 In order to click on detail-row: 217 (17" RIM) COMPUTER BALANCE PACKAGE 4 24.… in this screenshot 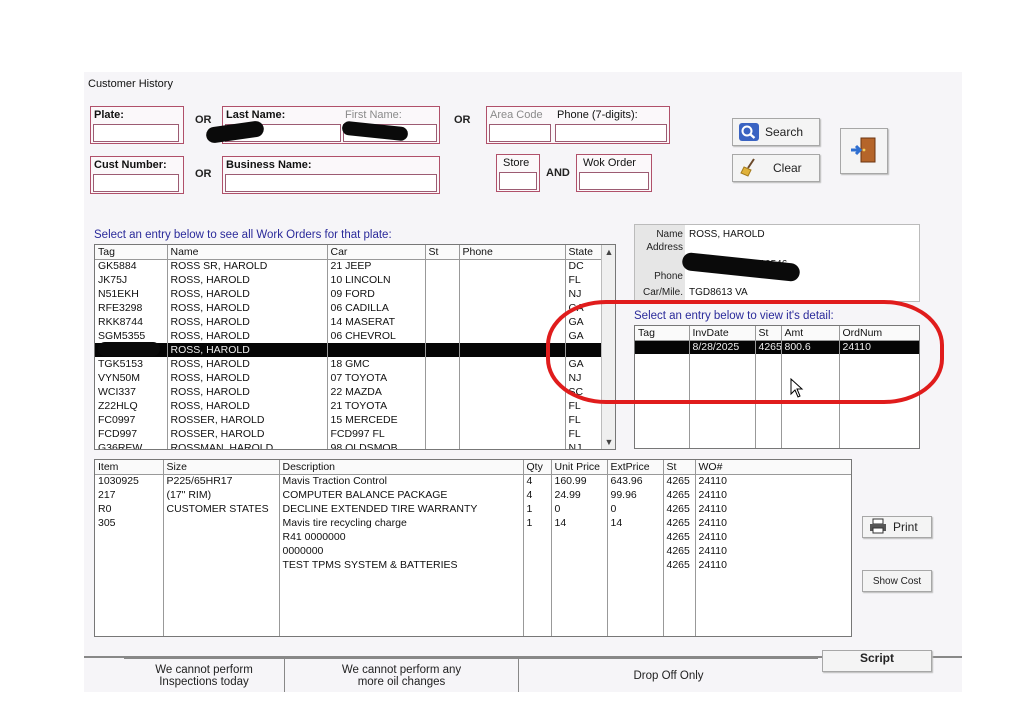, I will do `click(473, 495)`.